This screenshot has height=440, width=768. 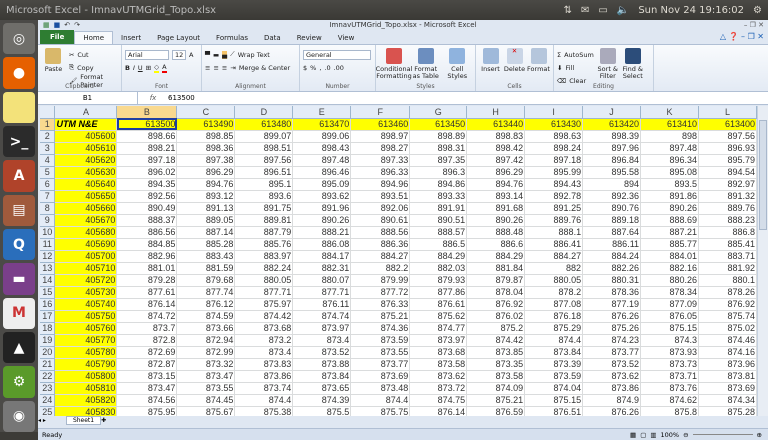 I want to click on paste-button: Paste, so click(x=53, y=67).